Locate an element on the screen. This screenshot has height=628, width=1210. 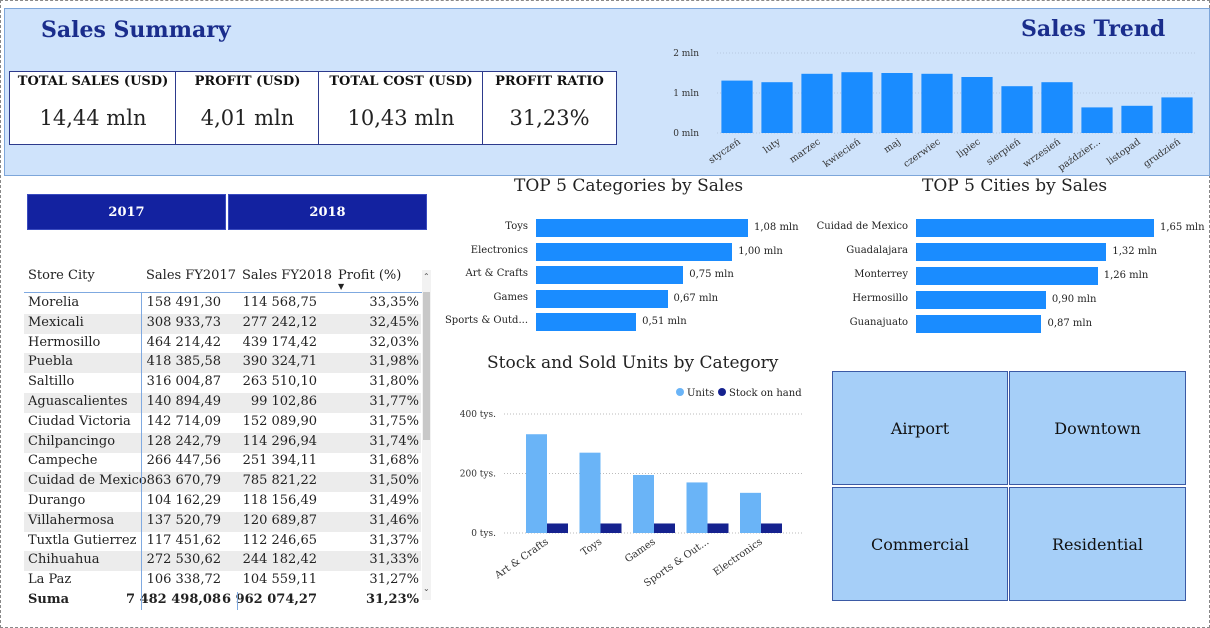
cell-profit: 31,74% is located at coordinates (394, 441).